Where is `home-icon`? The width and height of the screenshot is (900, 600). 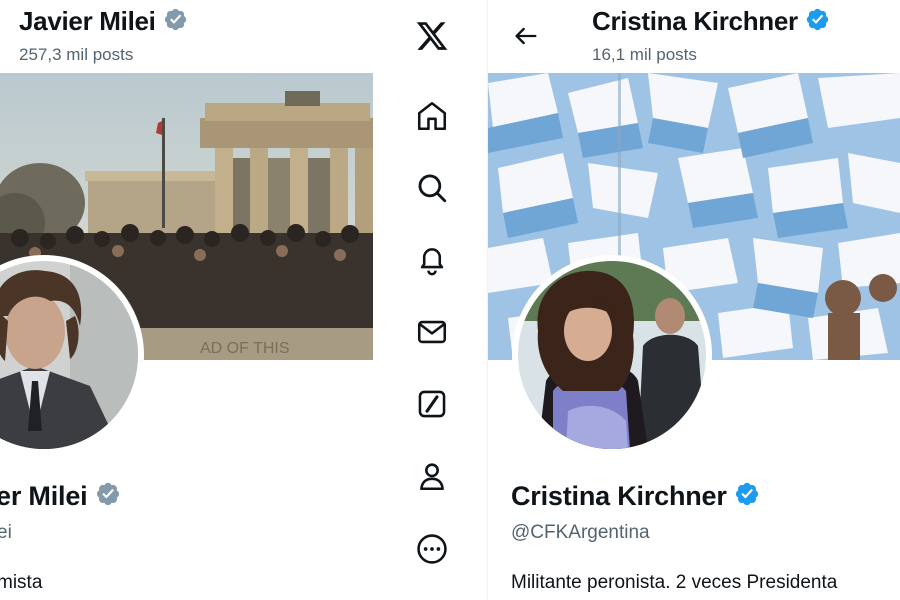 home-icon is located at coordinates (432, 116).